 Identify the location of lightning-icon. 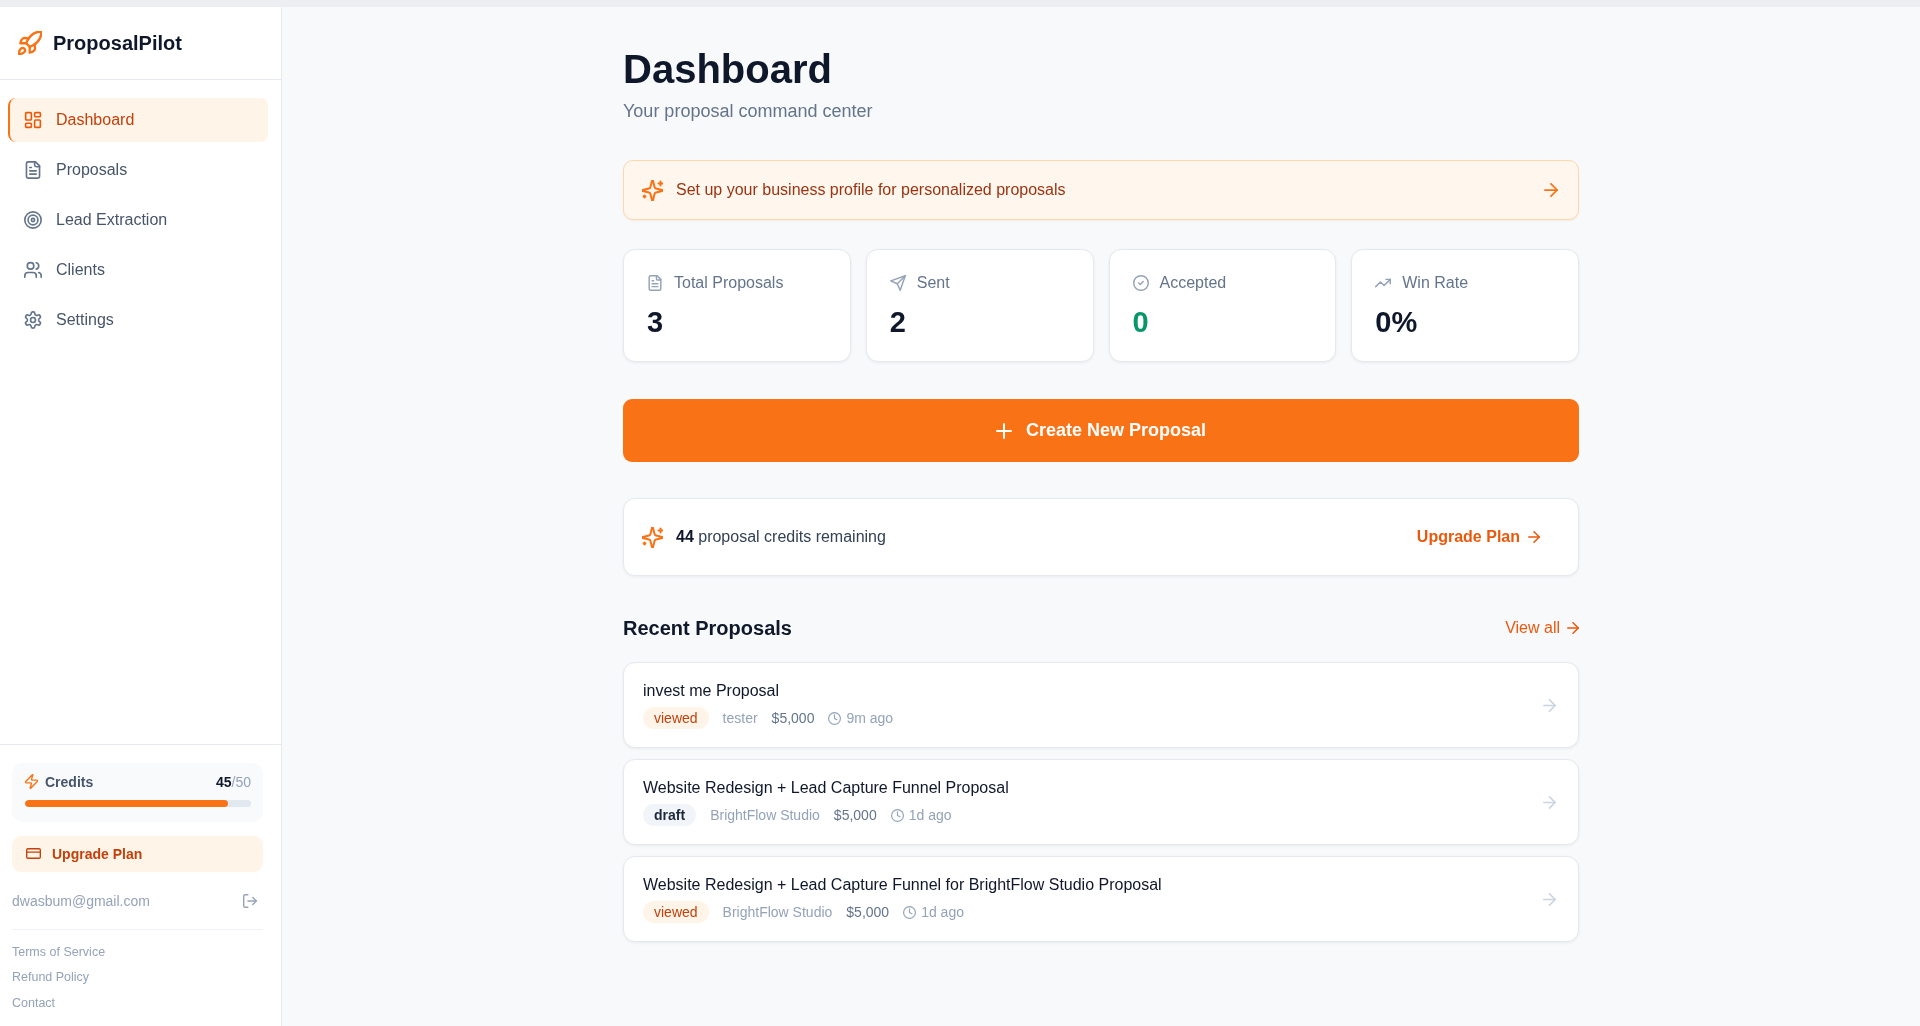
(31, 781).